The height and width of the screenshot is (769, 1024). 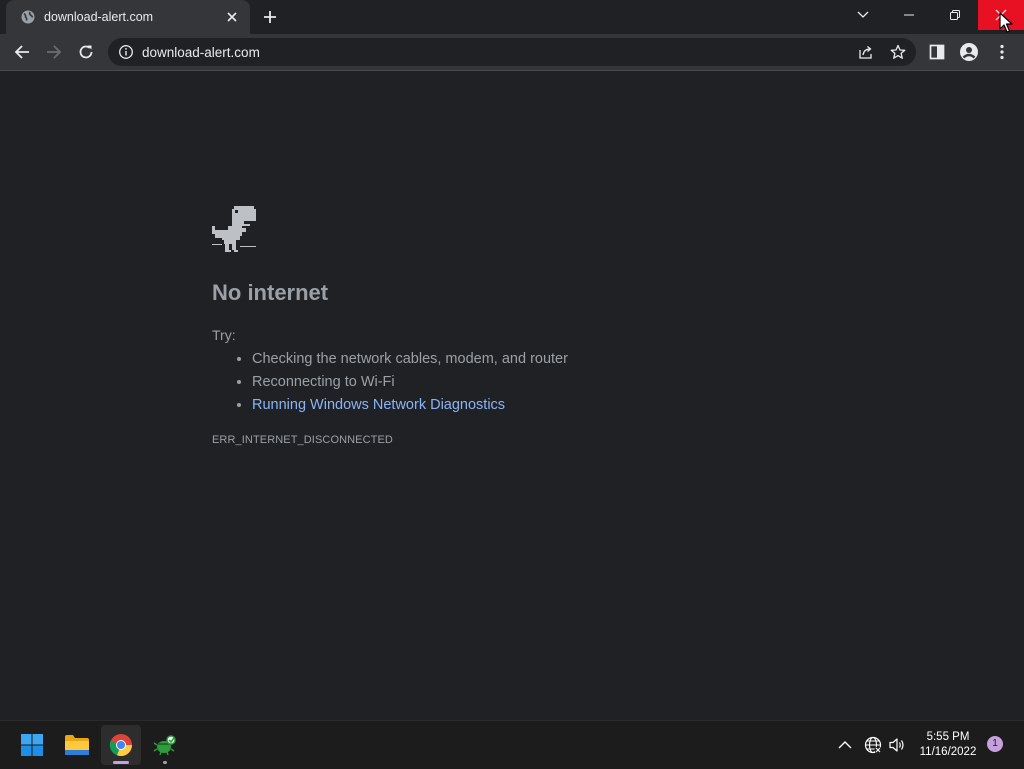 I want to click on browser-toolbar: download-alert.com, so click(x=512, y=52).